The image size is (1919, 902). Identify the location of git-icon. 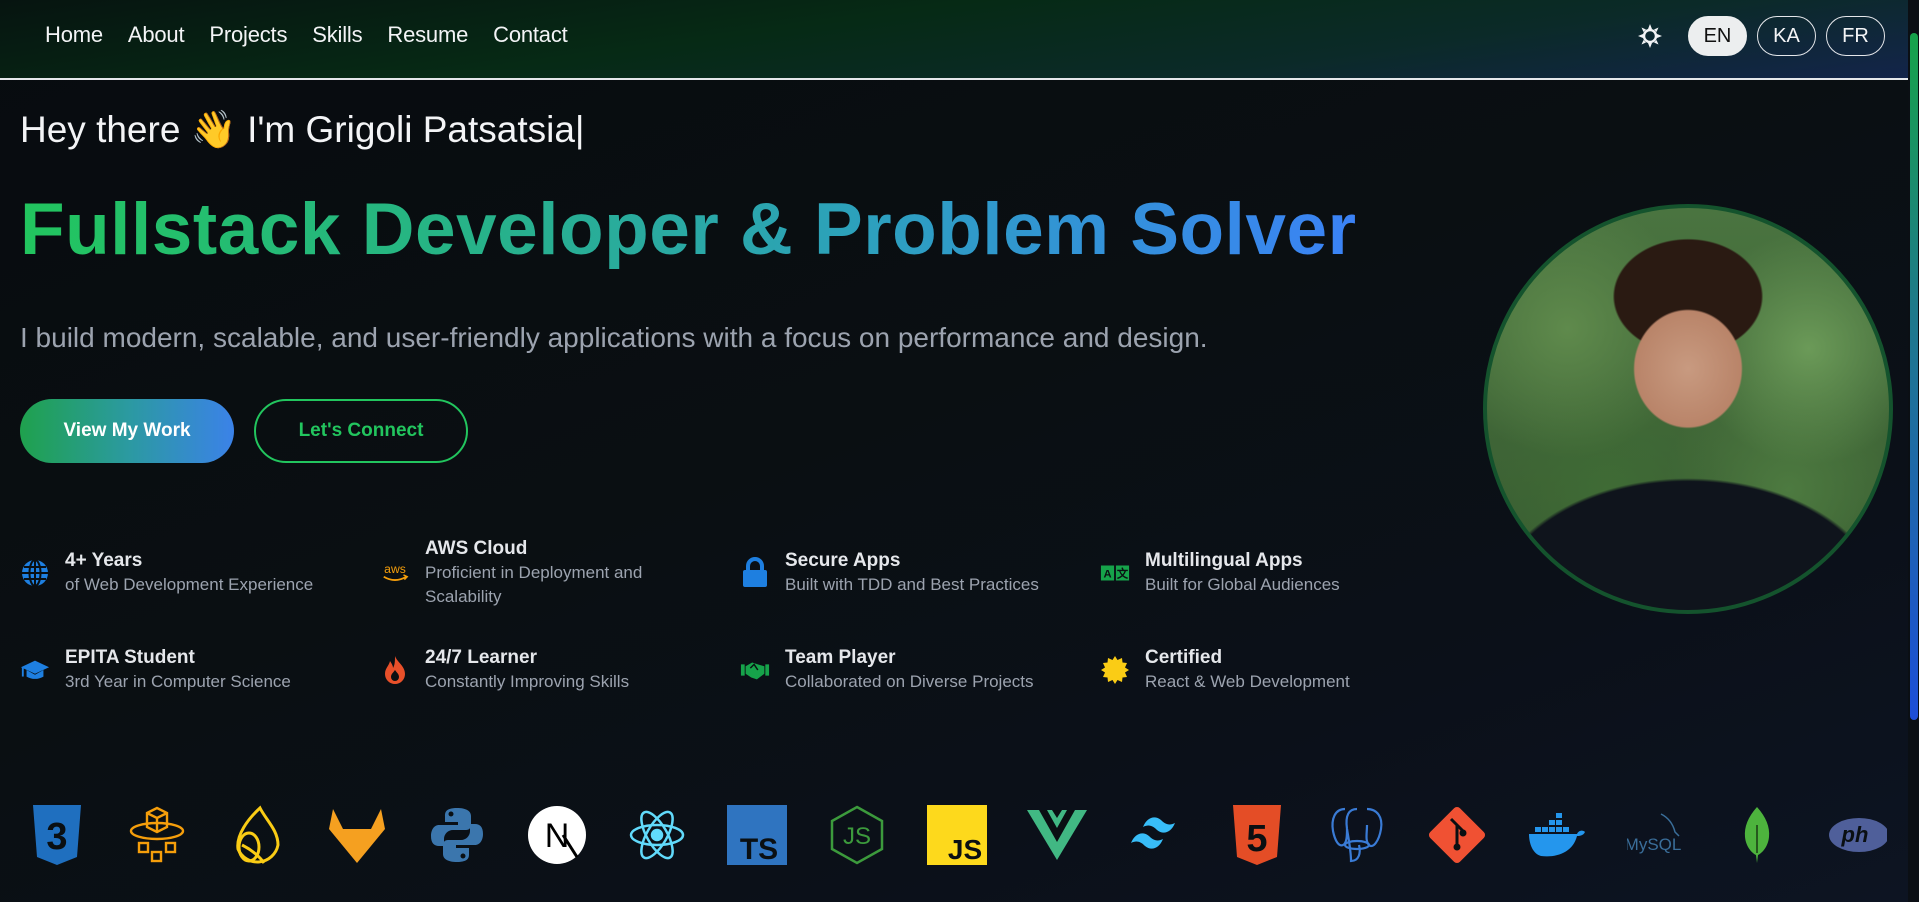
(1457, 835).